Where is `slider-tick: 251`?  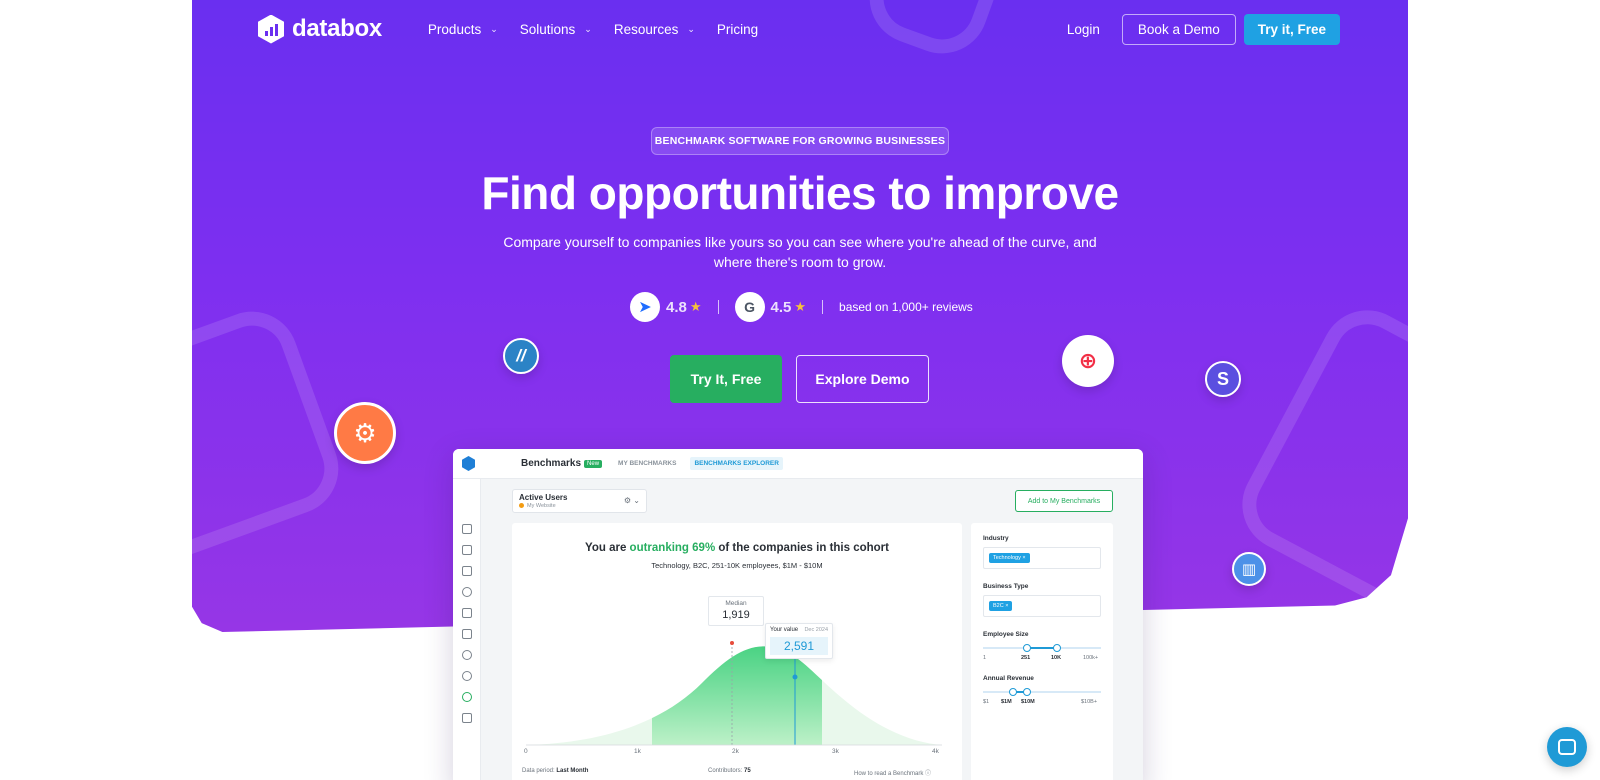 slider-tick: 251 is located at coordinates (1026, 658).